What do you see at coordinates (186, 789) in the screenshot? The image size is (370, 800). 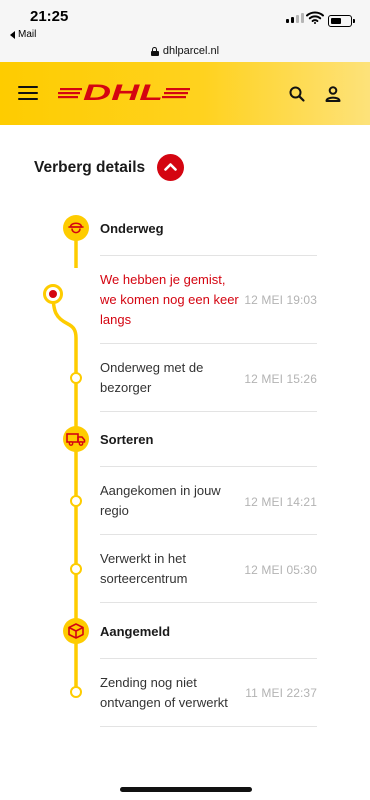 I see `home-indicator` at bounding box center [186, 789].